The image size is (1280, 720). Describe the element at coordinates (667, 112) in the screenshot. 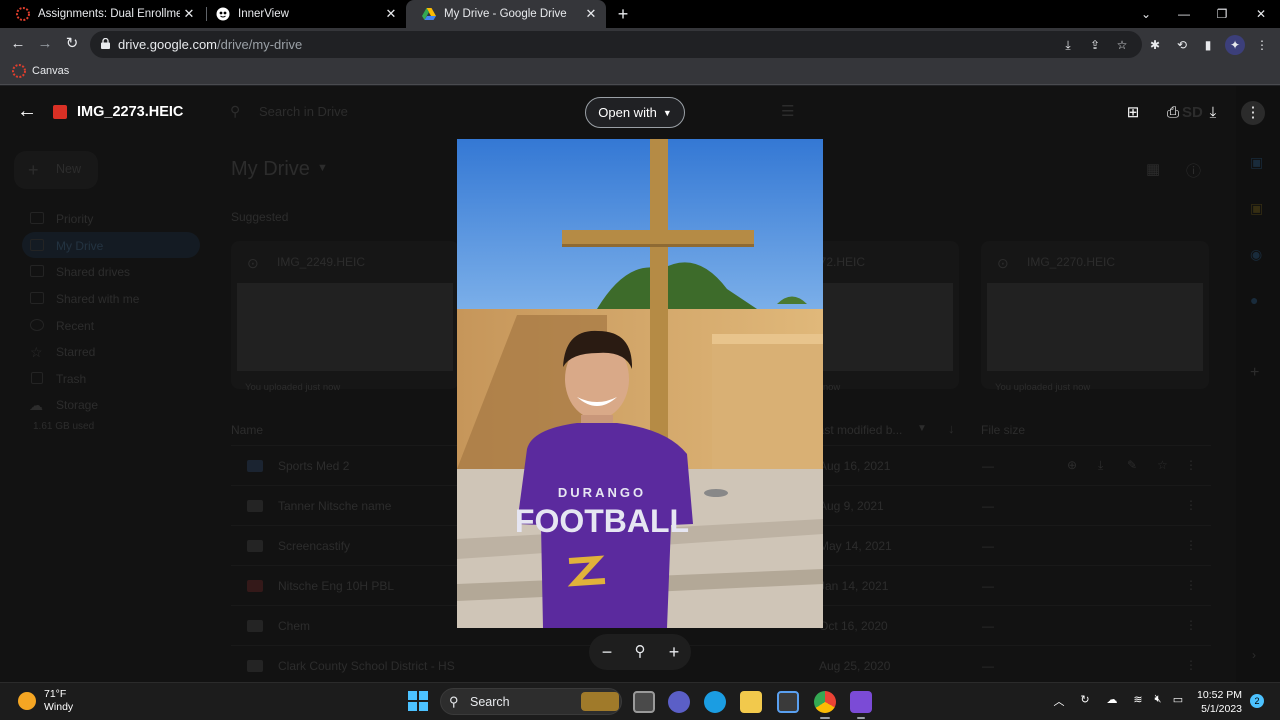

I see `caret-down-icon: ▼` at that location.